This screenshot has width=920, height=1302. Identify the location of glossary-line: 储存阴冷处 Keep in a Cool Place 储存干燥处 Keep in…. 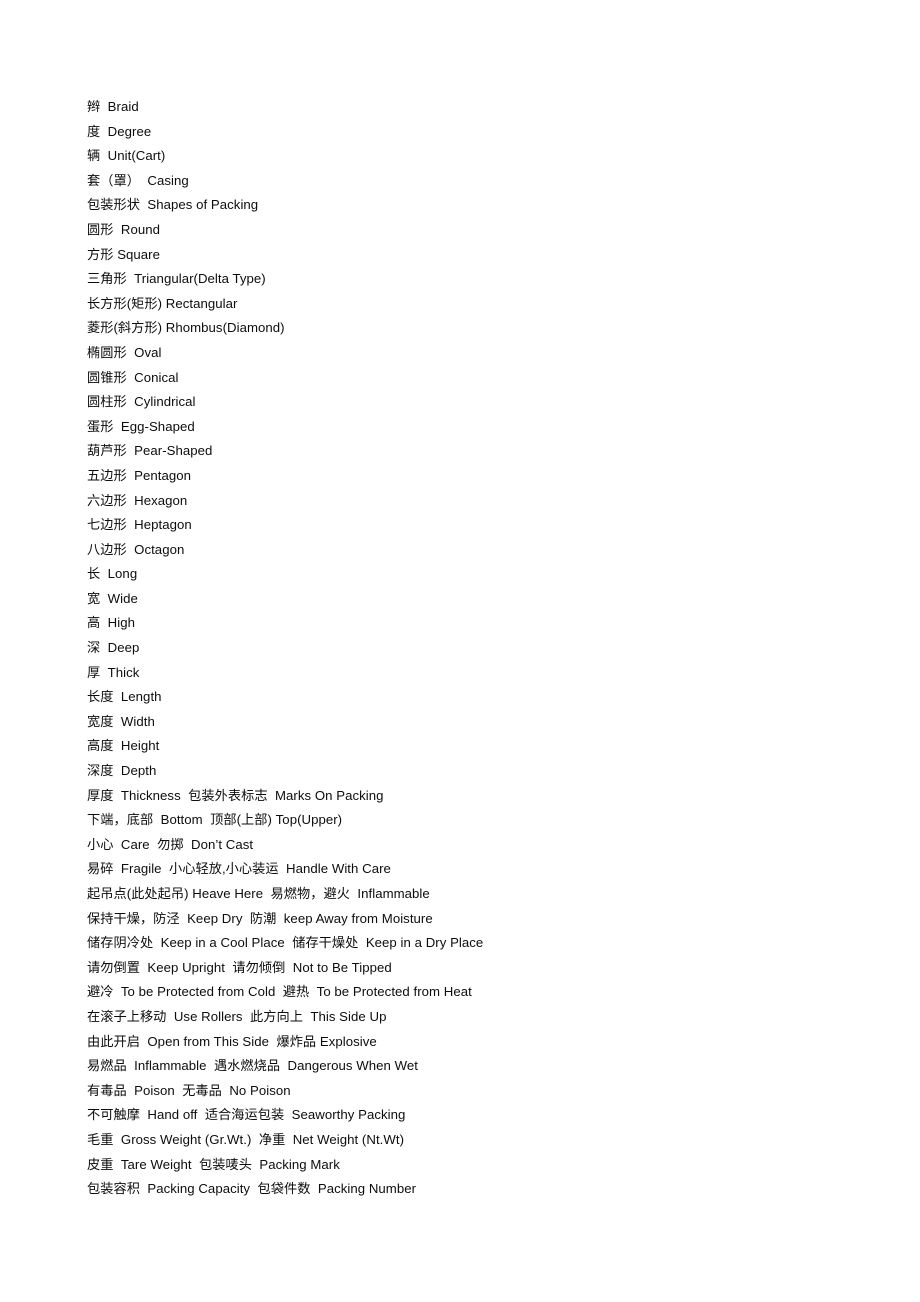
(285, 943).